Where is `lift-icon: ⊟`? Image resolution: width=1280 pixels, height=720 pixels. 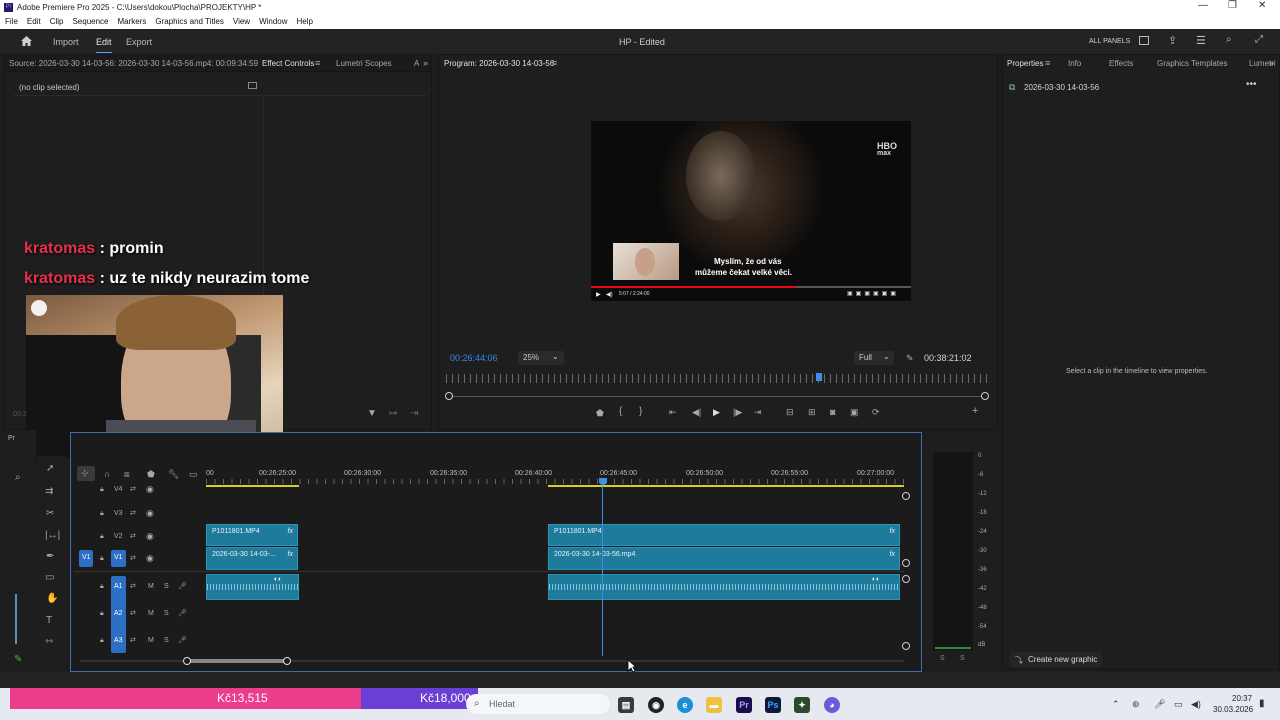 lift-icon: ⊟ is located at coordinates (790, 412).